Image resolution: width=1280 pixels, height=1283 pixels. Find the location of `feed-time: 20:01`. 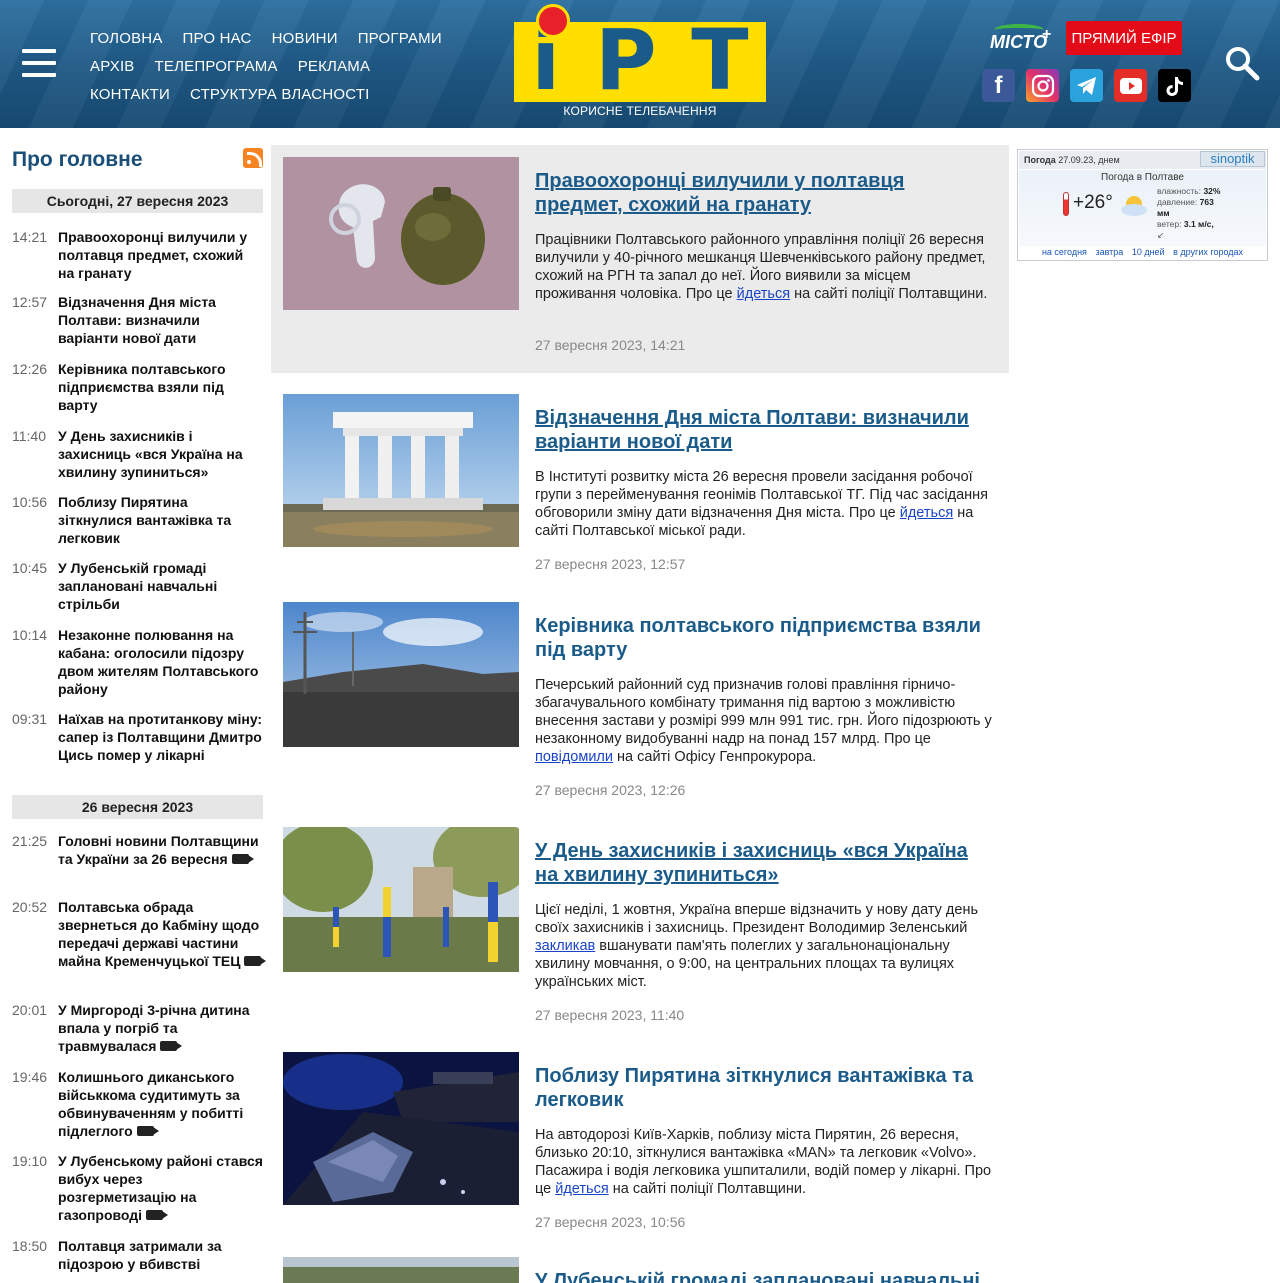

feed-time: 20:01 is located at coordinates (30, 1010).